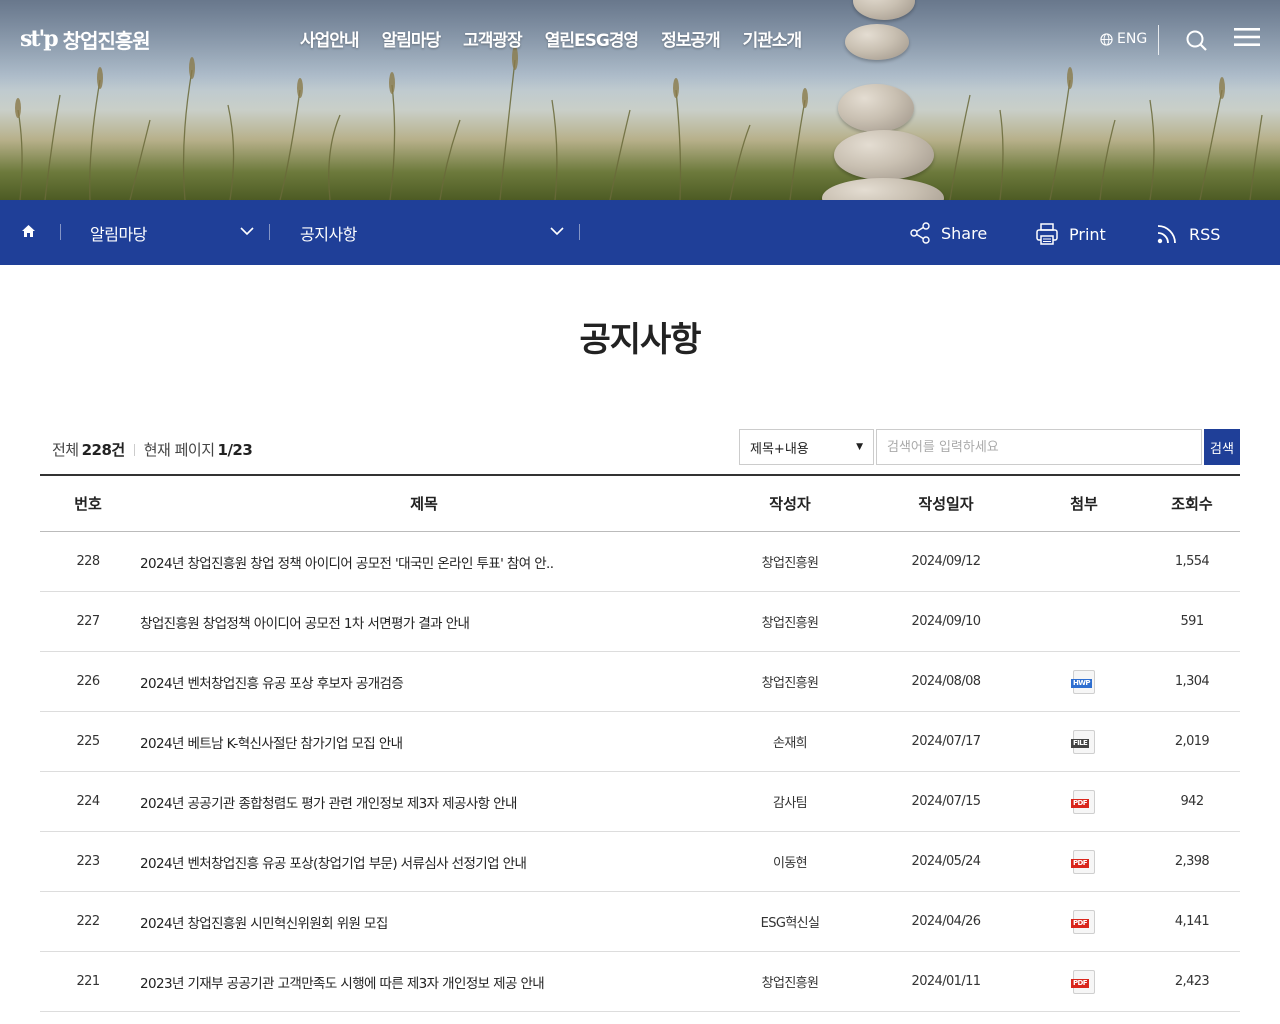 This screenshot has height=1024, width=1280. What do you see at coordinates (1187, 234) in the screenshot?
I see `rss-button: RSS` at bounding box center [1187, 234].